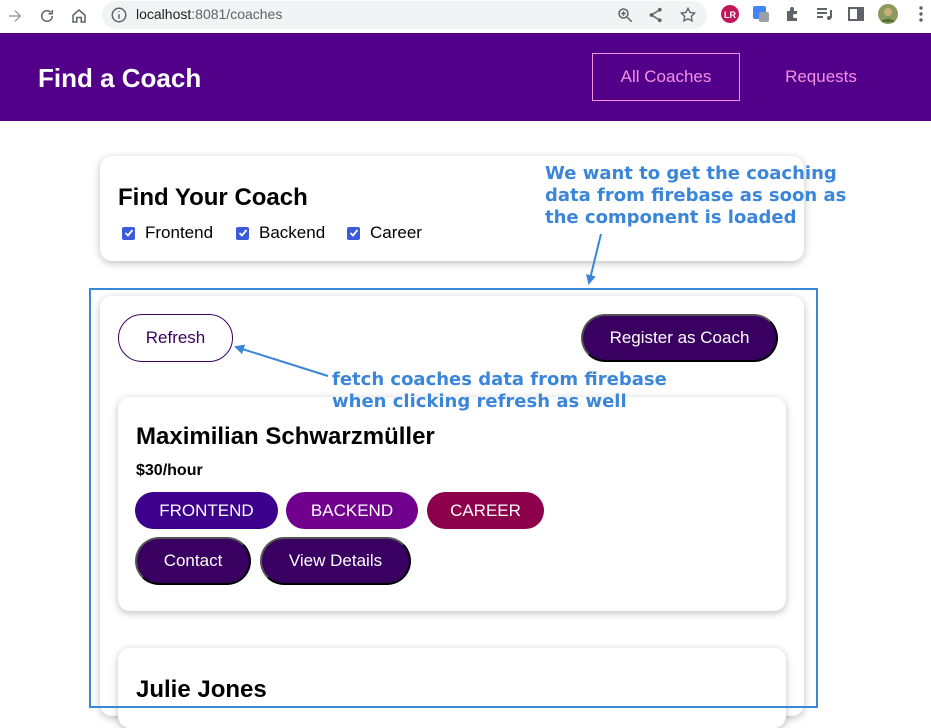  Describe the element at coordinates (666, 77) in the screenshot. I see `nav-all-coaches: All Coaches` at that location.